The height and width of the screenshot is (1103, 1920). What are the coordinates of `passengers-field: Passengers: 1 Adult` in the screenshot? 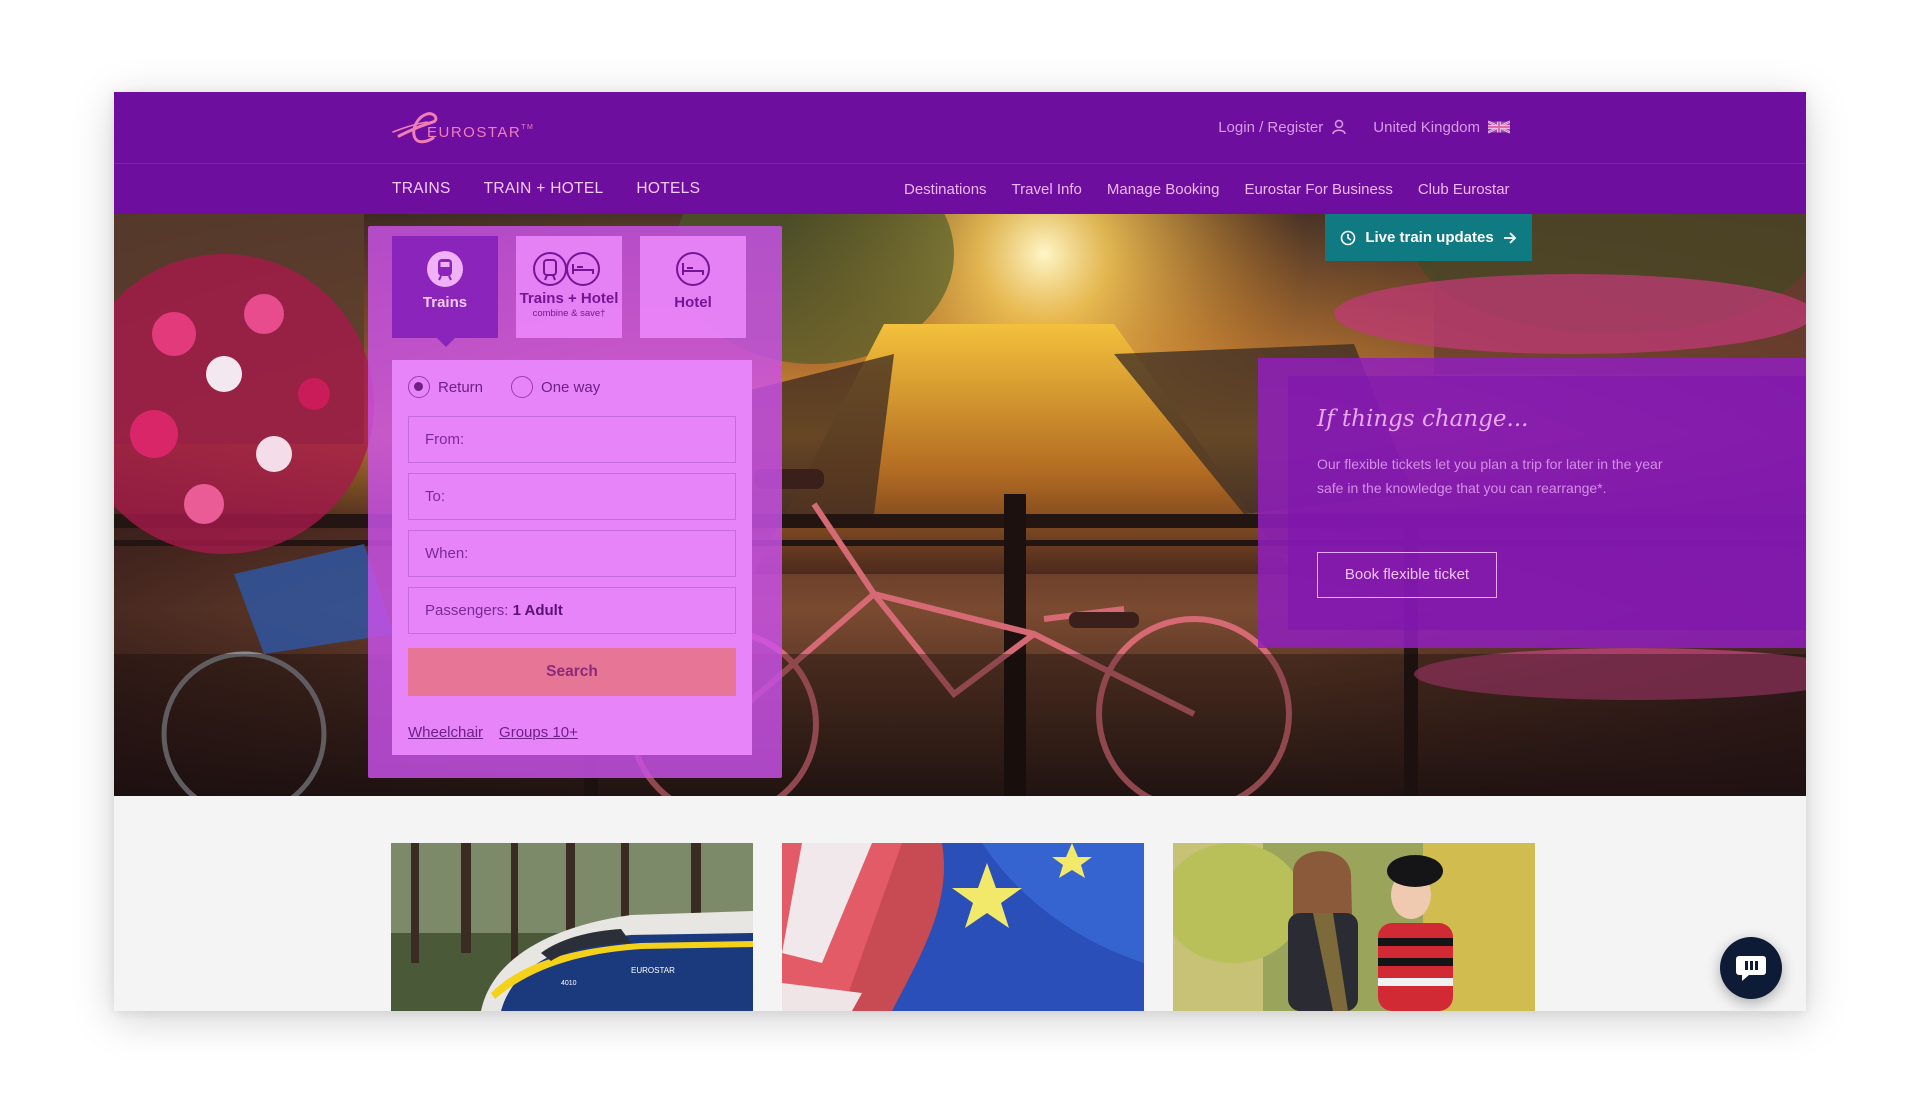 It's located at (572, 610).